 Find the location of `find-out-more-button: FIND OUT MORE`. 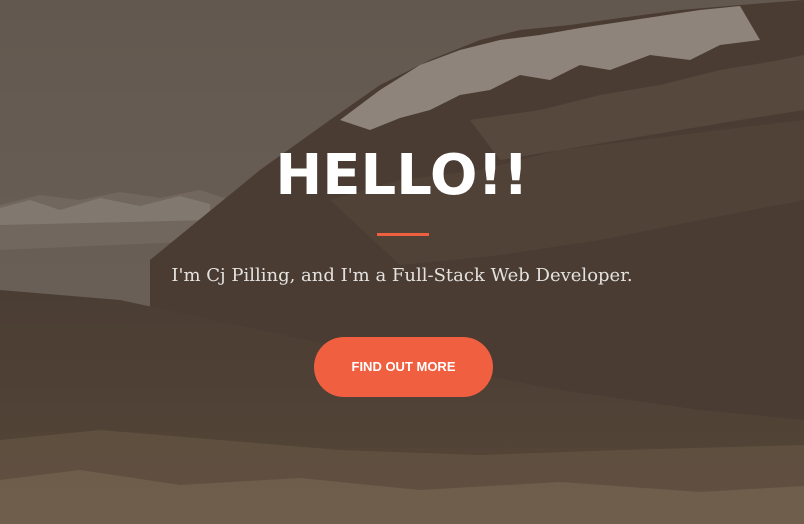

find-out-more-button: FIND OUT MORE is located at coordinates (403, 367).